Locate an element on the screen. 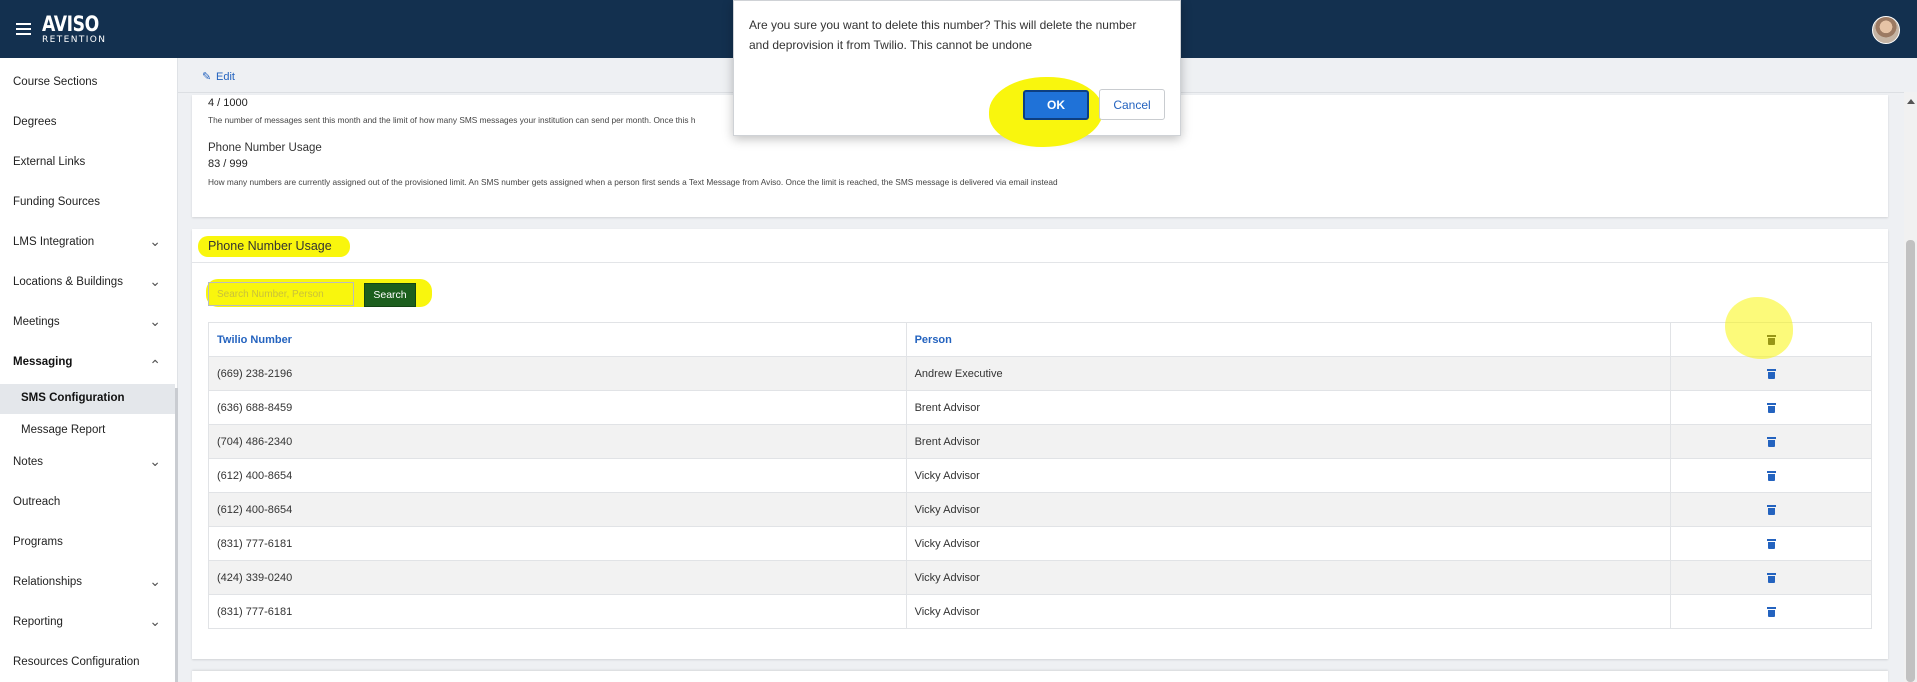 The image size is (1917, 682). next-card is located at coordinates (1040, 676).